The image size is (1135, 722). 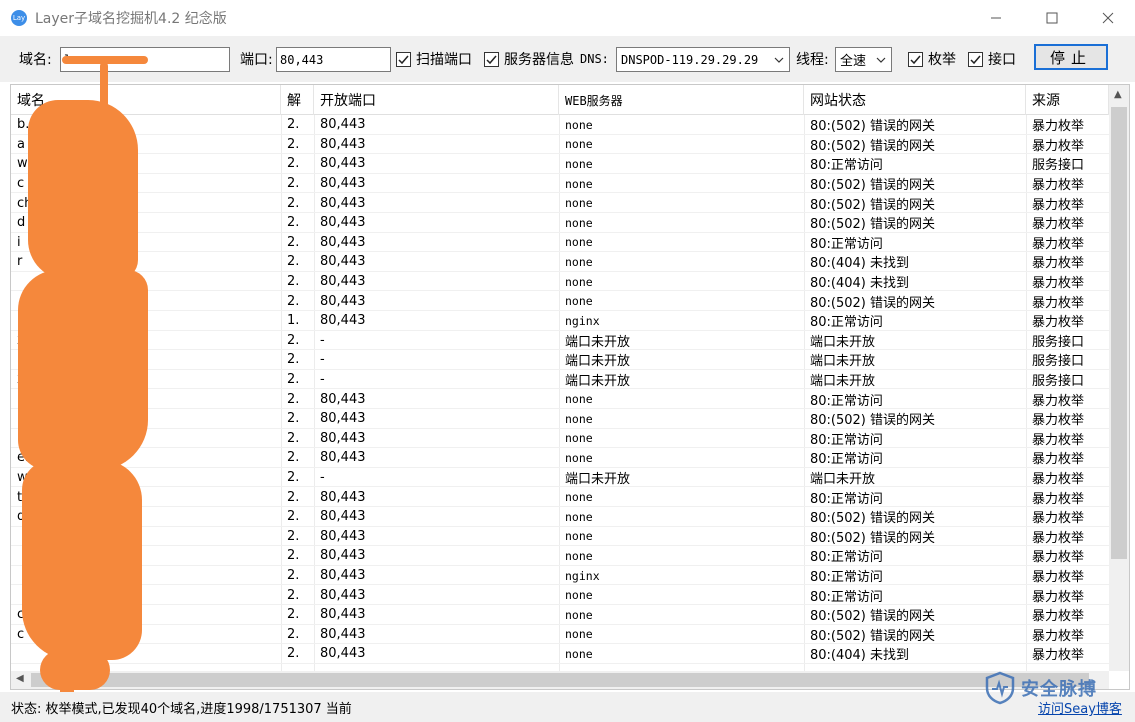 I want to click on table-row: 1. 80,443 nginx 80:正常访问 暴力枚举, so click(x=560, y=321).